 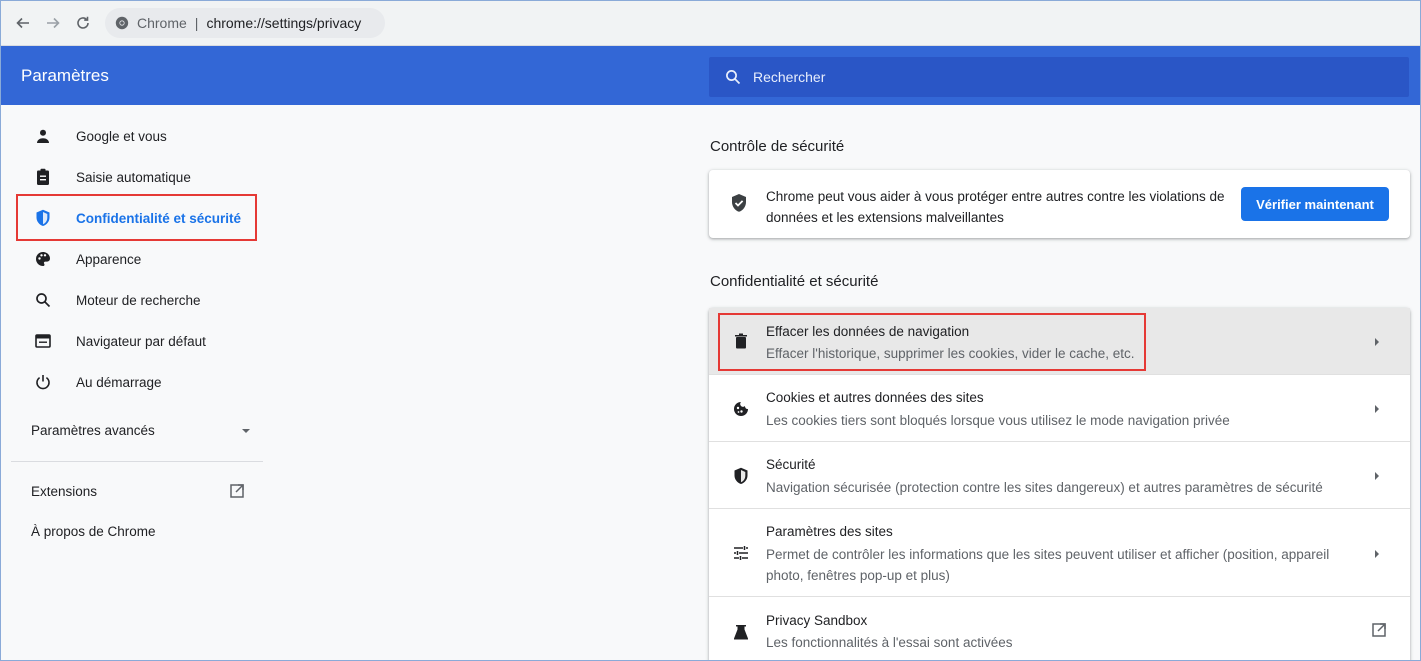 What do you see at coordinates (137, 461) in the screenshot?
I see `sidebar-divider` at bounding box center [137, 461].